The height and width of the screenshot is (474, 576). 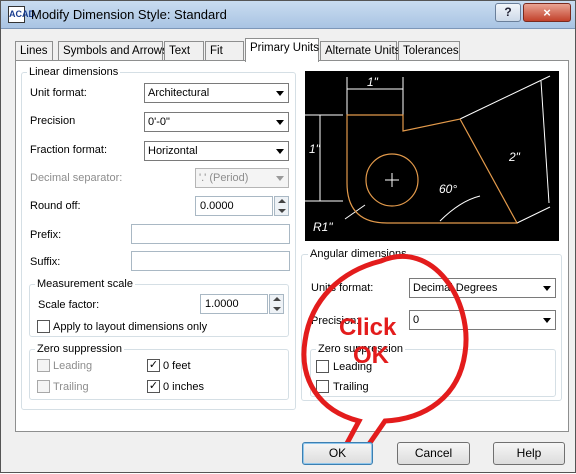 I want to click on window-title: Modify Dimension Style: Standard, so click(x=129, y=14).